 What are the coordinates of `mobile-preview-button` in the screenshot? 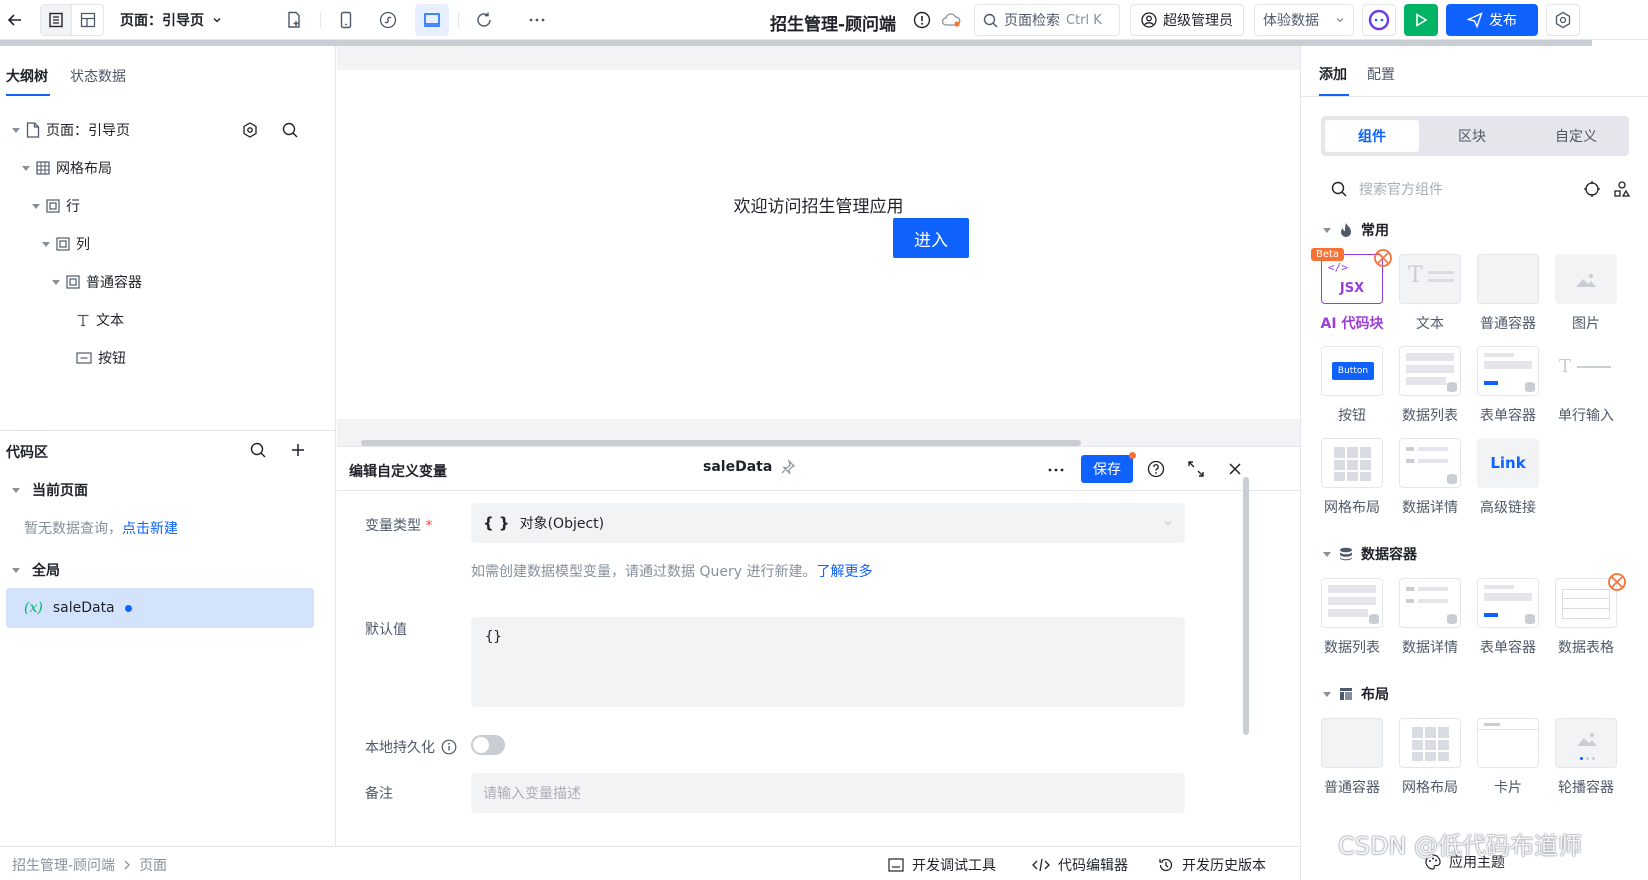 It's located at (346, 20).